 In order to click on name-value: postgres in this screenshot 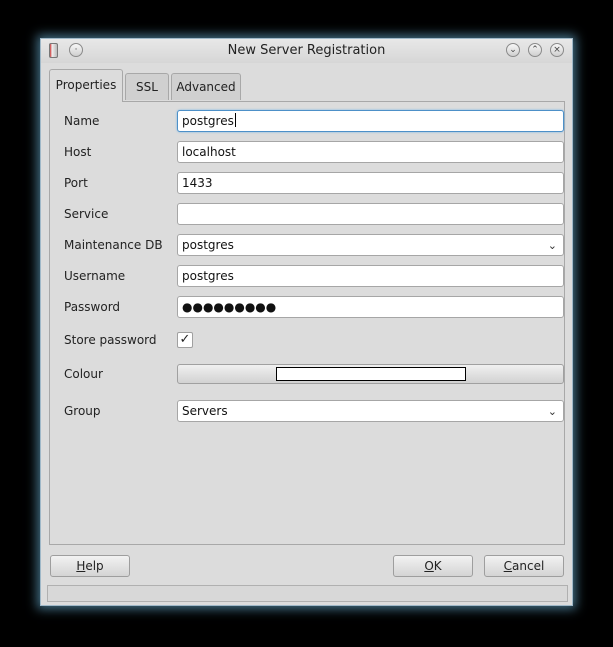, I will do `click(208, 121)`.